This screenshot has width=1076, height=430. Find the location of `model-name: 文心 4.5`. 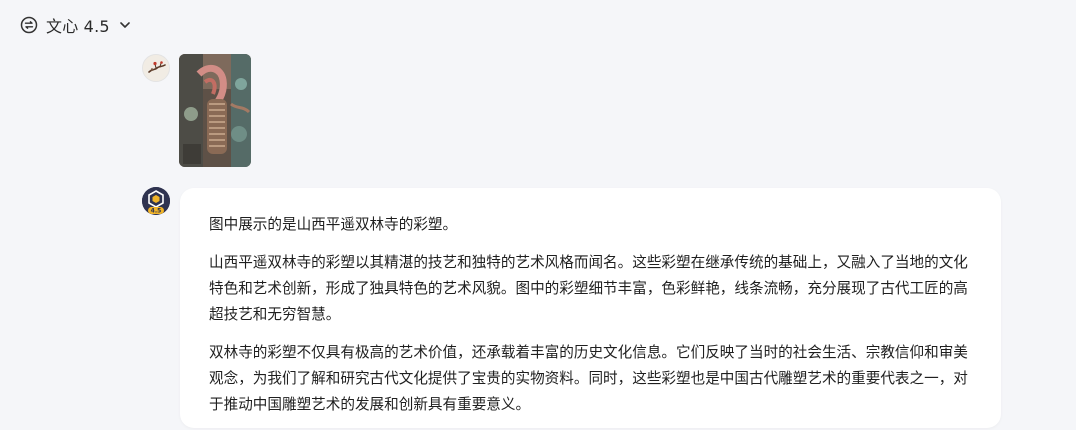

model-name: 文心 4.5 is located at coordinates (78, 26).